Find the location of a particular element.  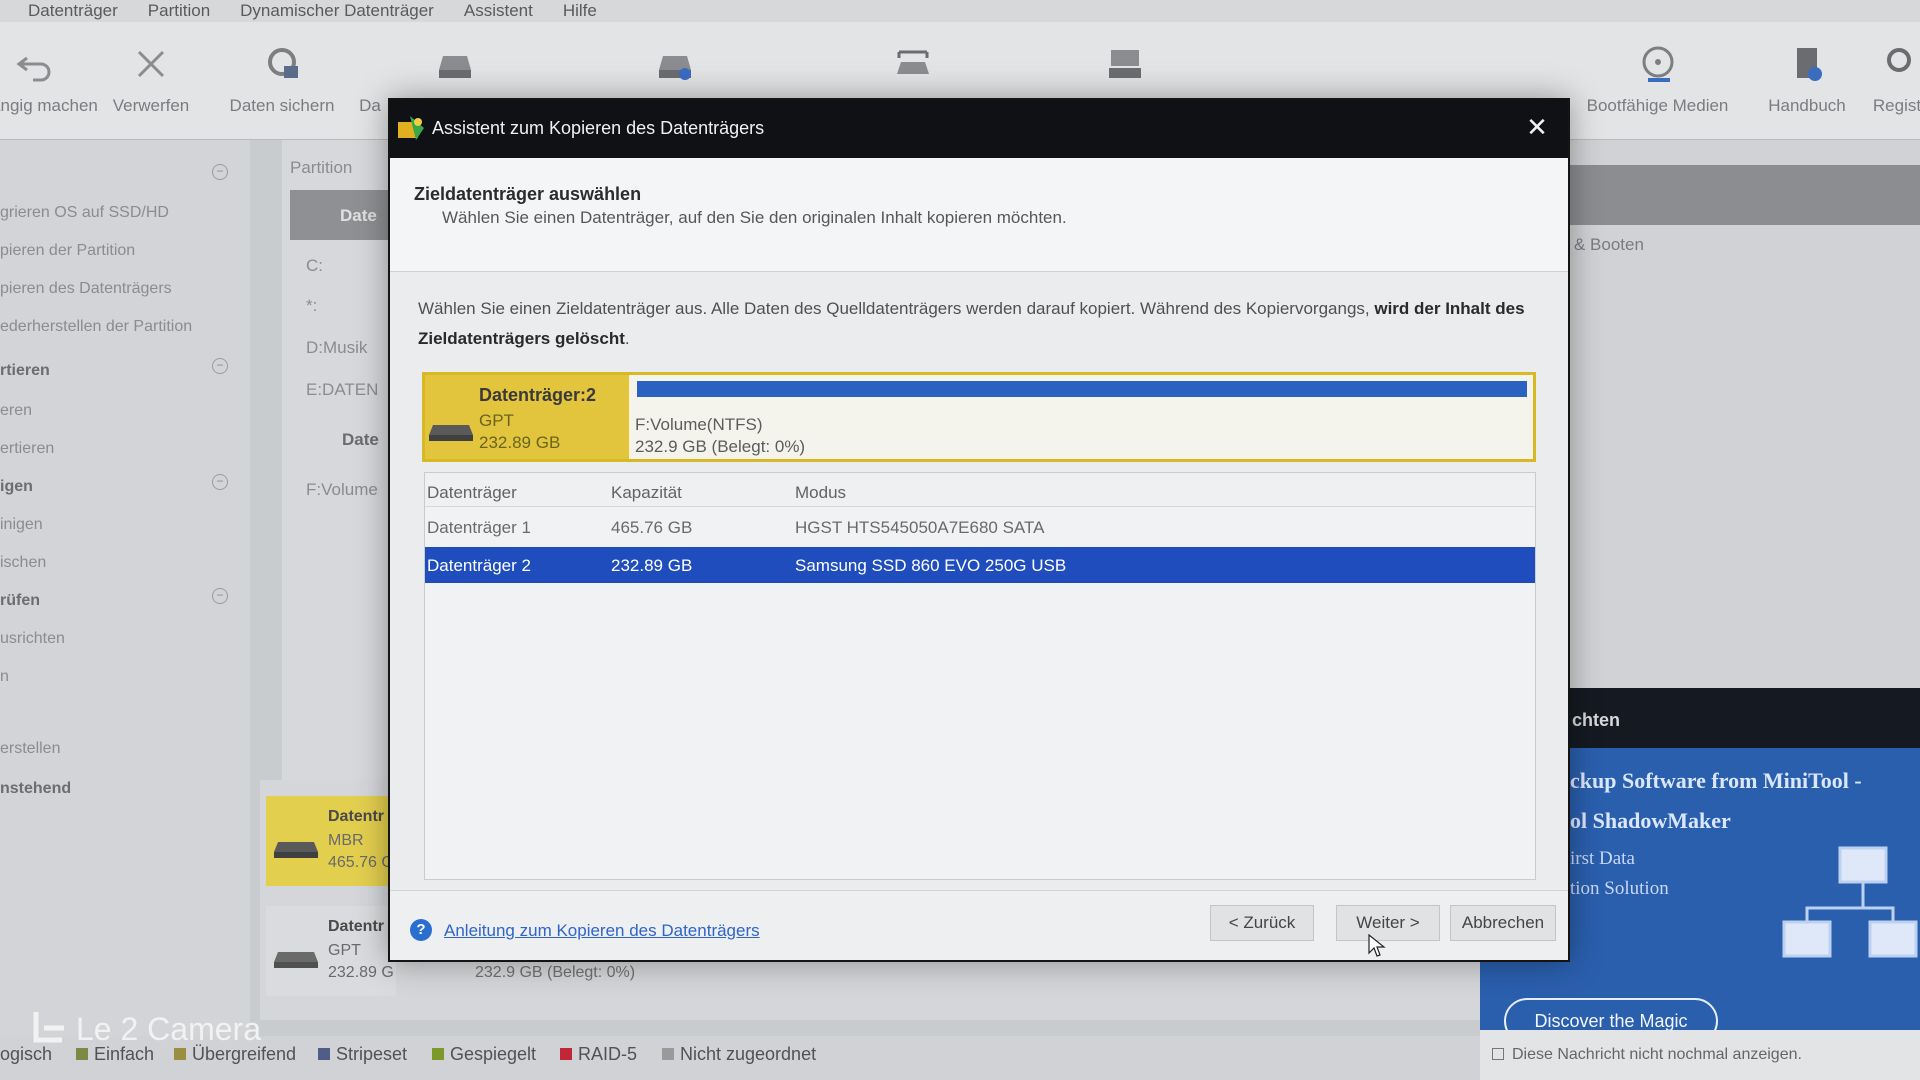

disk-recovery-icon is located at coordinates (675, 64).